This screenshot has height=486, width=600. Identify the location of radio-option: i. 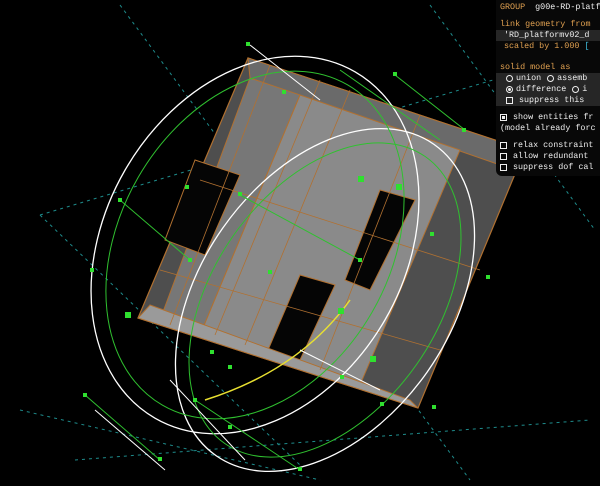
(580, 89).